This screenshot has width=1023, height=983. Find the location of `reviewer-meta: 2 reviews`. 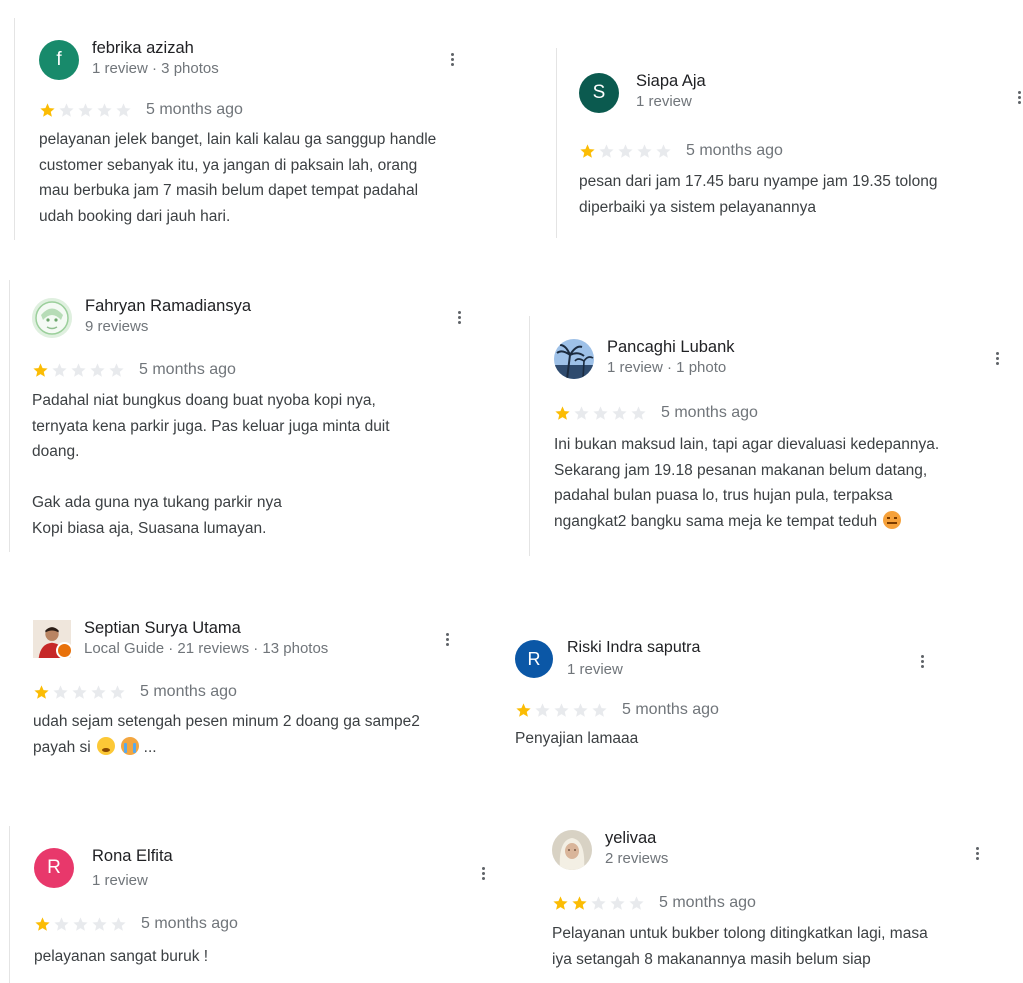

reviewer-meta: 2 reviews is located at coordinates (637, 858).